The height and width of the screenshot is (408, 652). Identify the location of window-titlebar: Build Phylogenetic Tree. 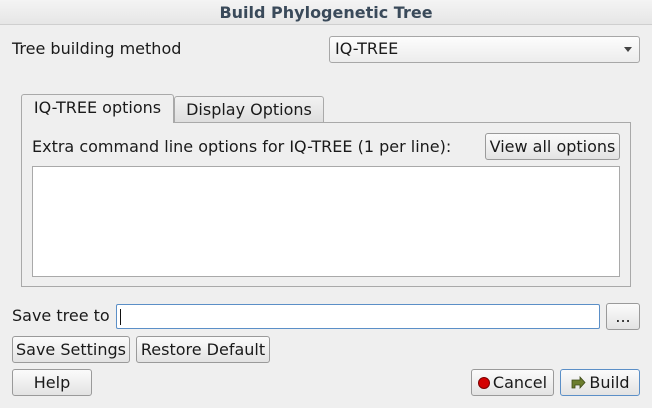
(326, 12).